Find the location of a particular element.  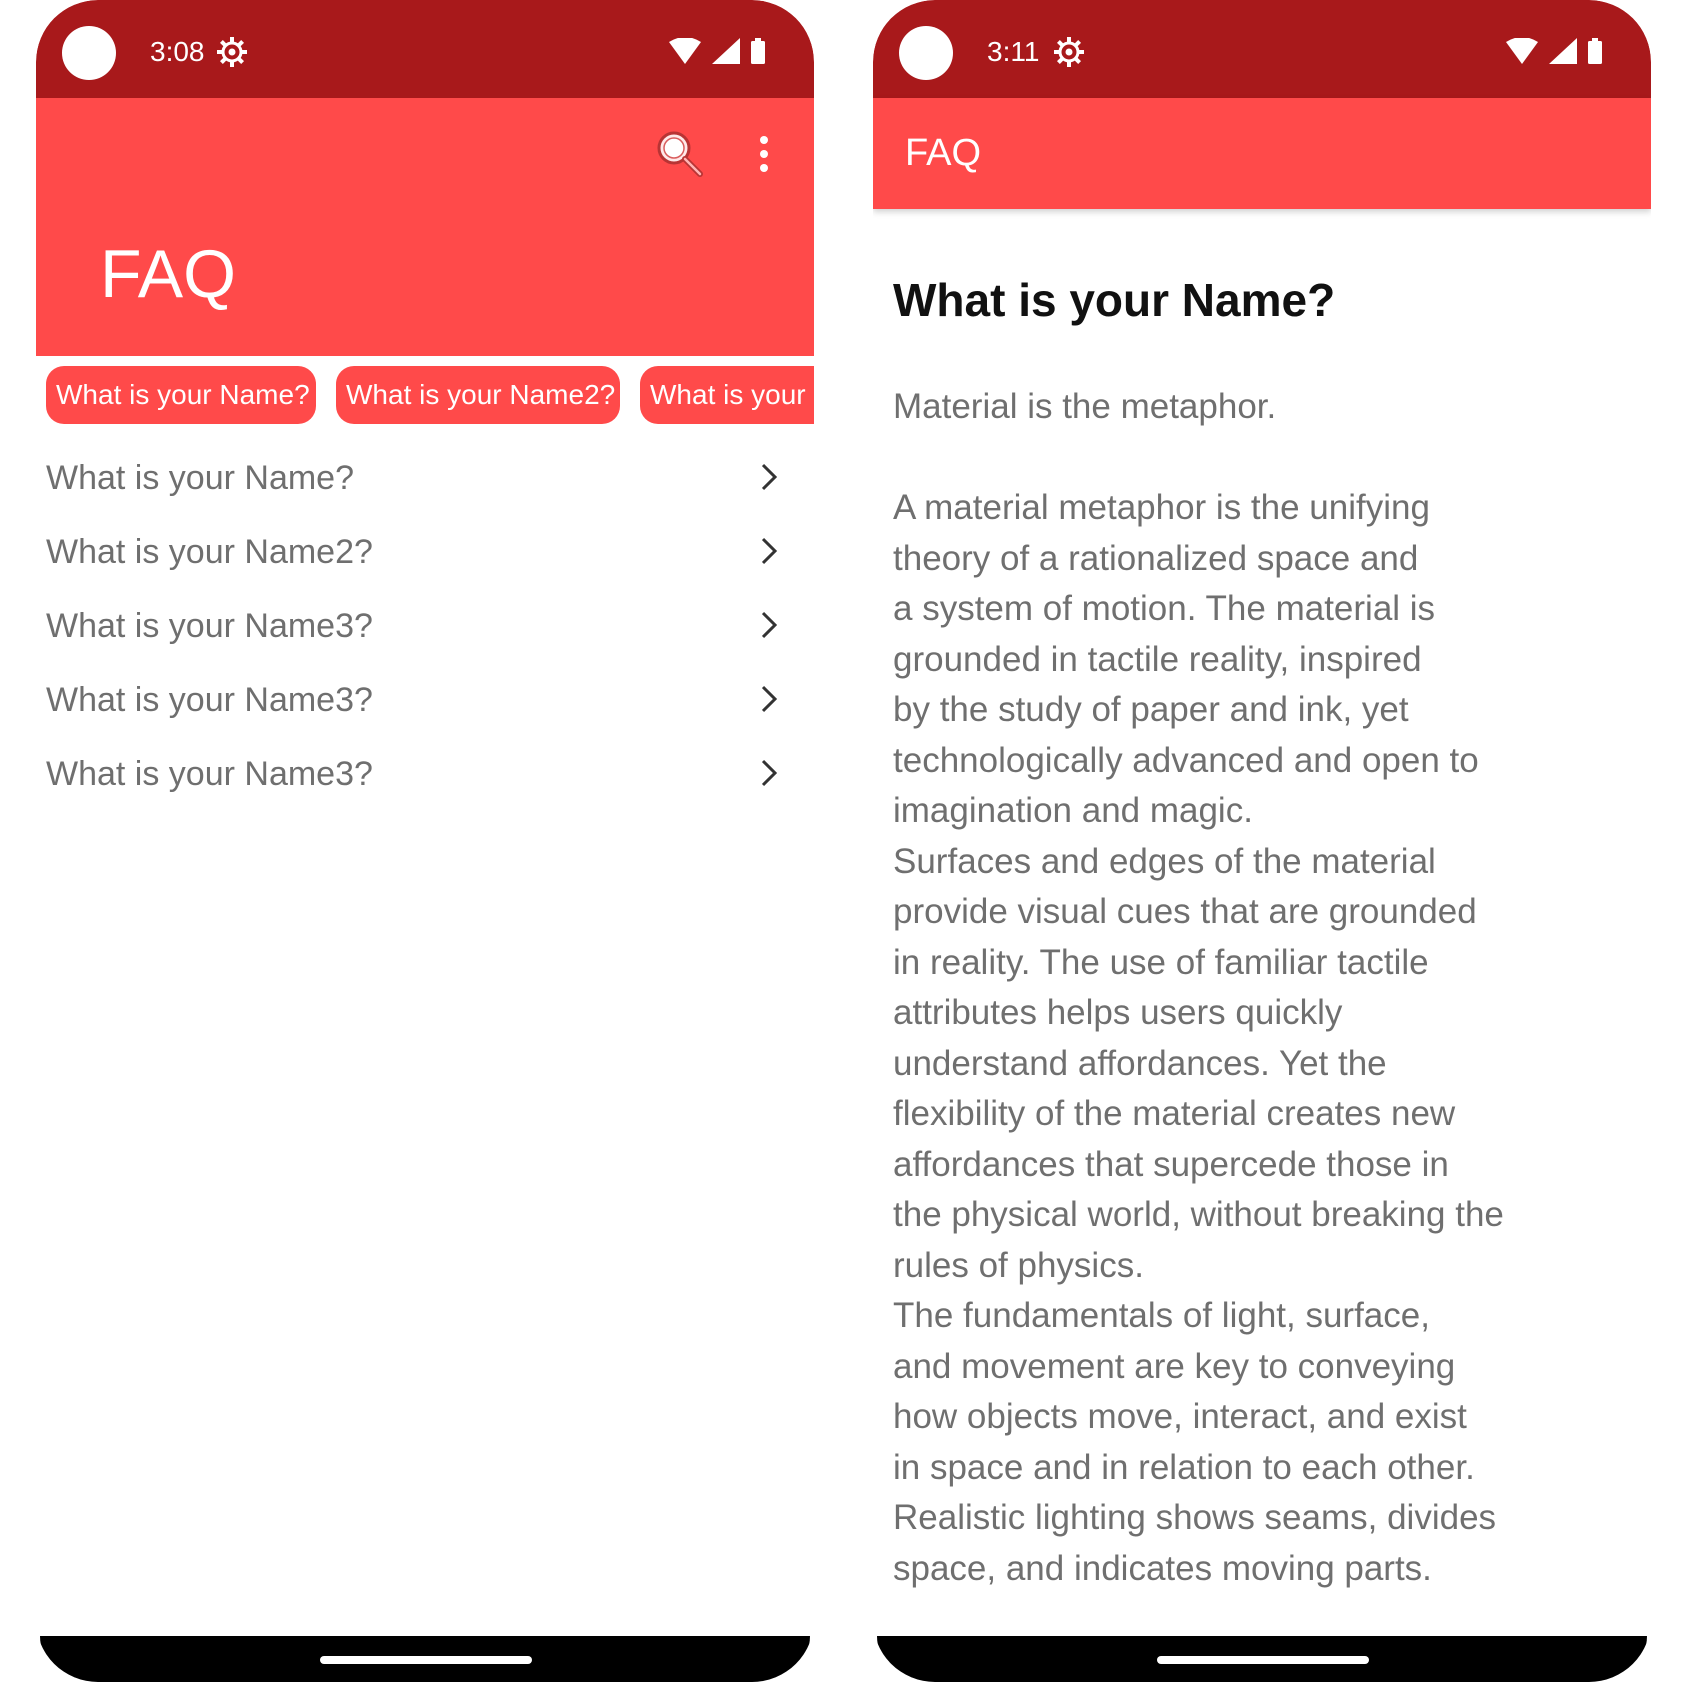

more-vert-icon is located at coordinates (764, 154).